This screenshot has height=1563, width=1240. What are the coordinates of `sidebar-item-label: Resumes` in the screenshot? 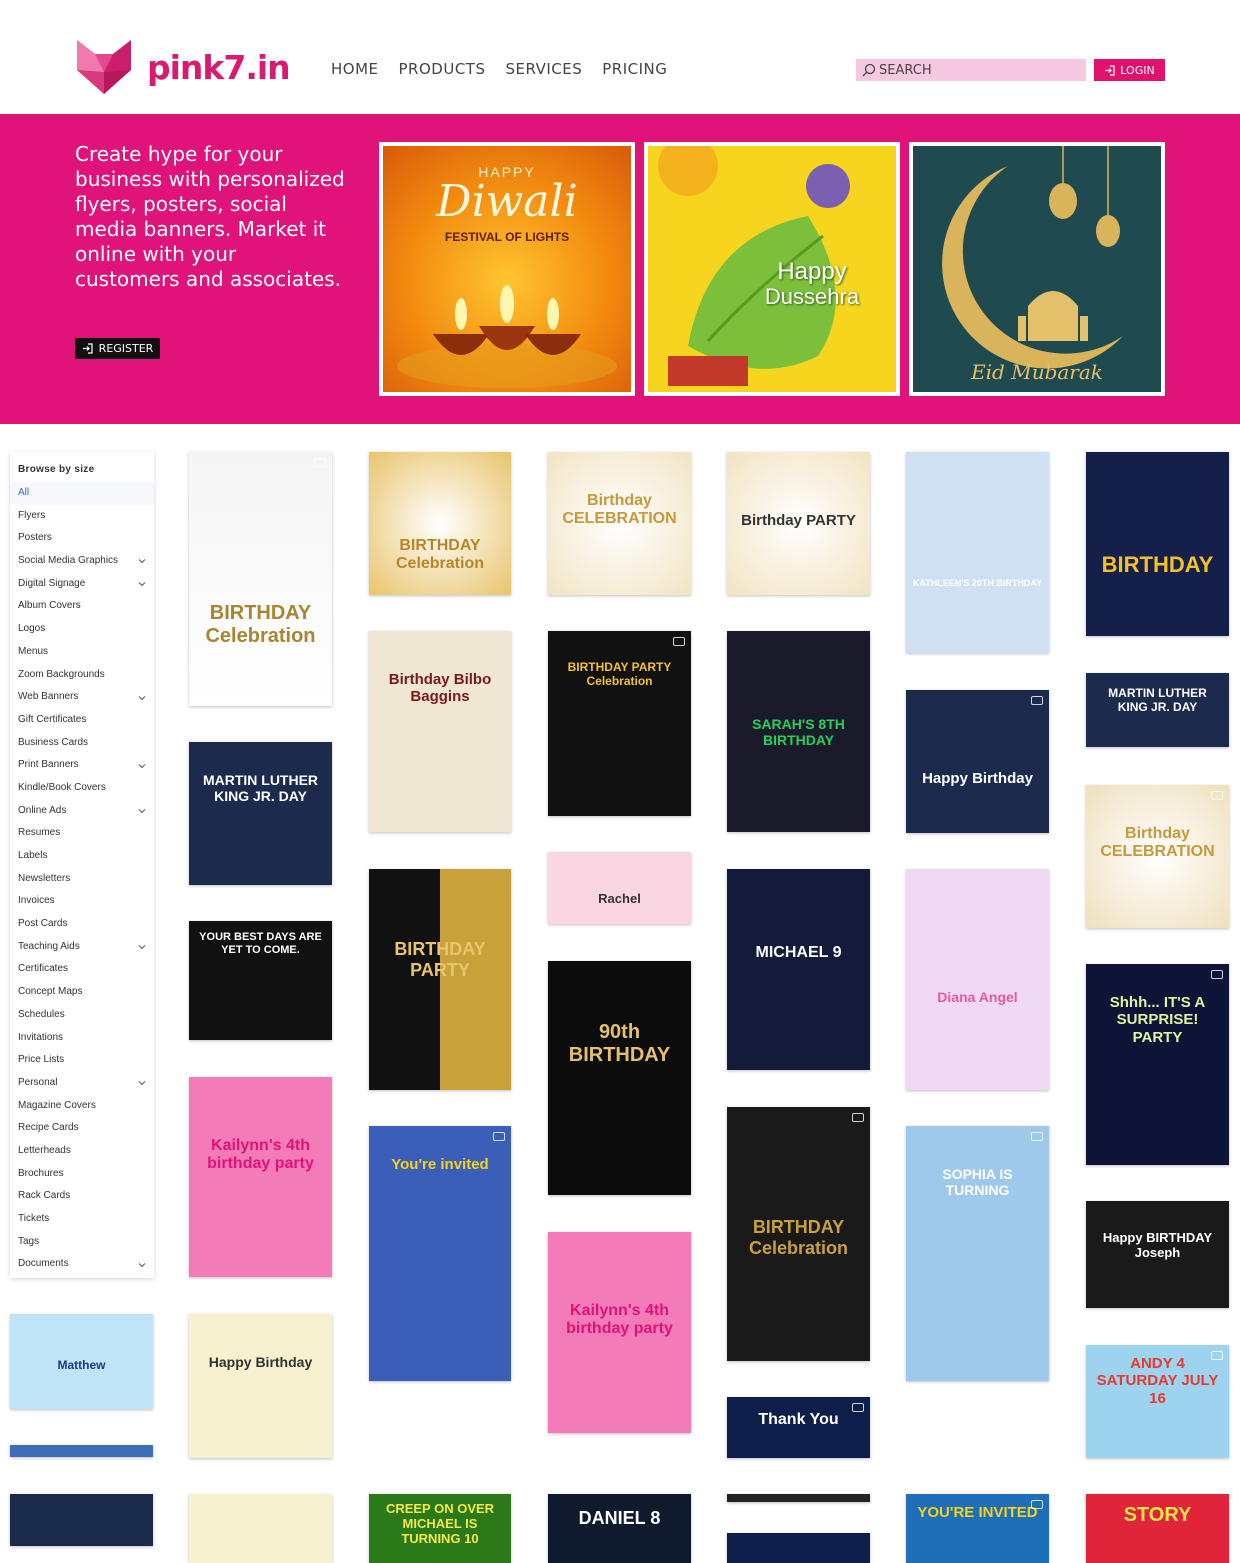 It's located at (39, 833).